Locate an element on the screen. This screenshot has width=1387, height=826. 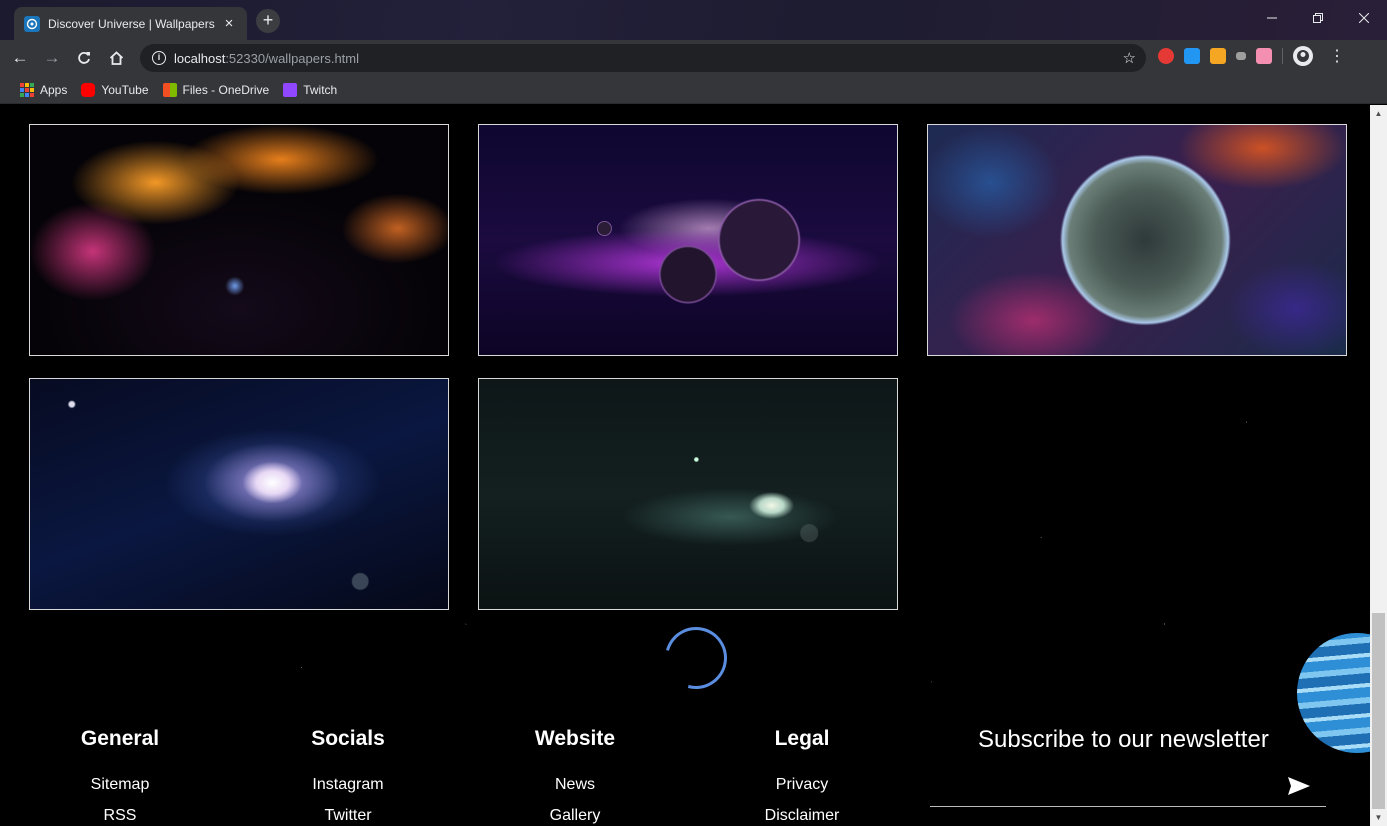
bookmark-label: Twitch is located at coordinates (320, 89).